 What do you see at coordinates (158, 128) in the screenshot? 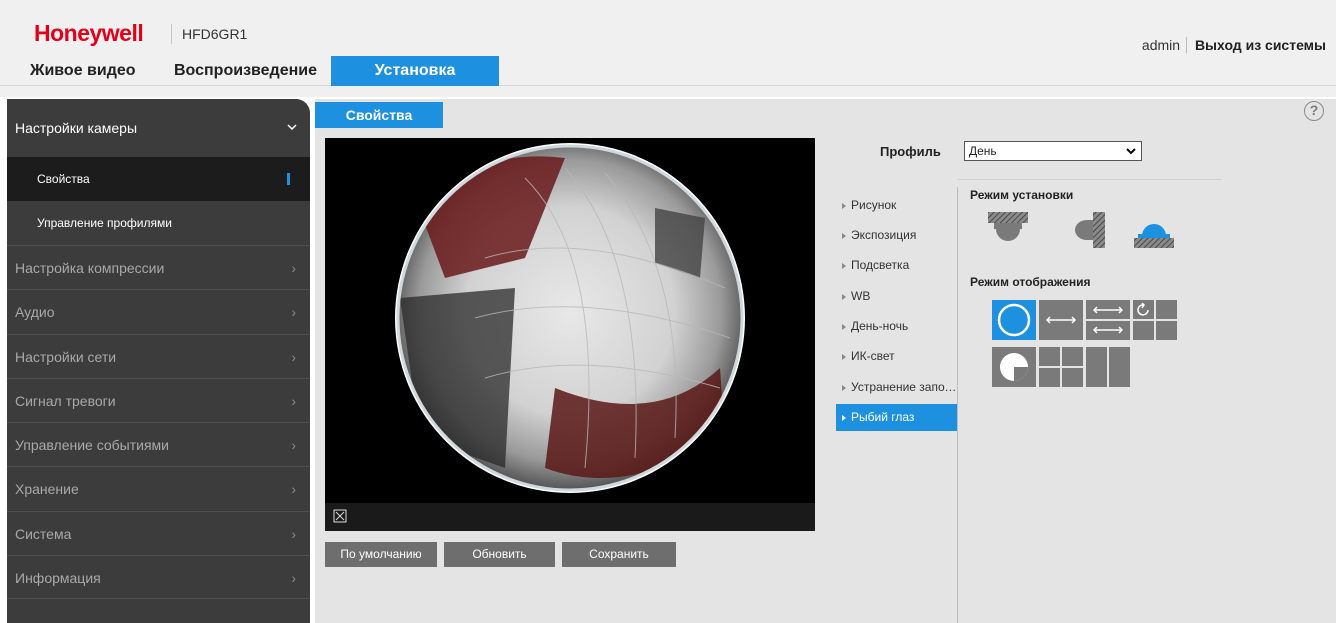
I see `sidebar-group-camera-settings: Настройки камеры` at bounding box center [158, 128].